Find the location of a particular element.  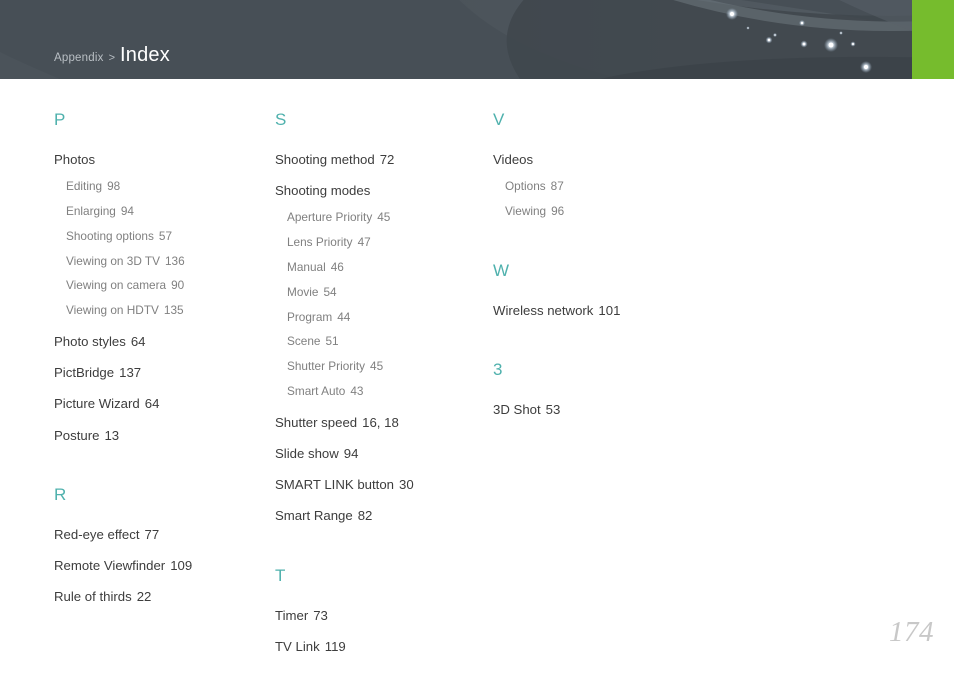

index-entry: Photo styles 64 is located at coordinates (156, 341).